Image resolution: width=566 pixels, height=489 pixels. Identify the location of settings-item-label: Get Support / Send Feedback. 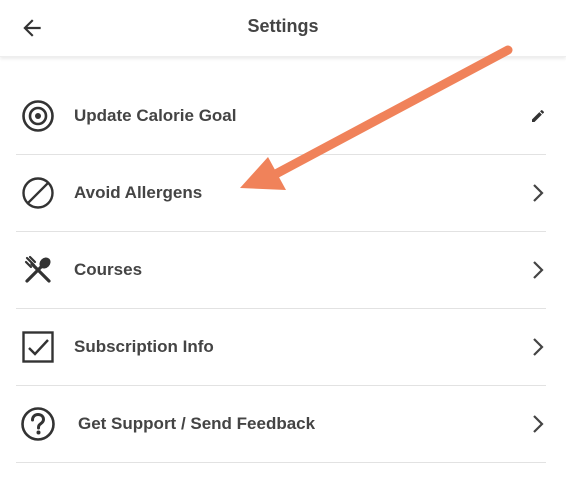
(197, 423).